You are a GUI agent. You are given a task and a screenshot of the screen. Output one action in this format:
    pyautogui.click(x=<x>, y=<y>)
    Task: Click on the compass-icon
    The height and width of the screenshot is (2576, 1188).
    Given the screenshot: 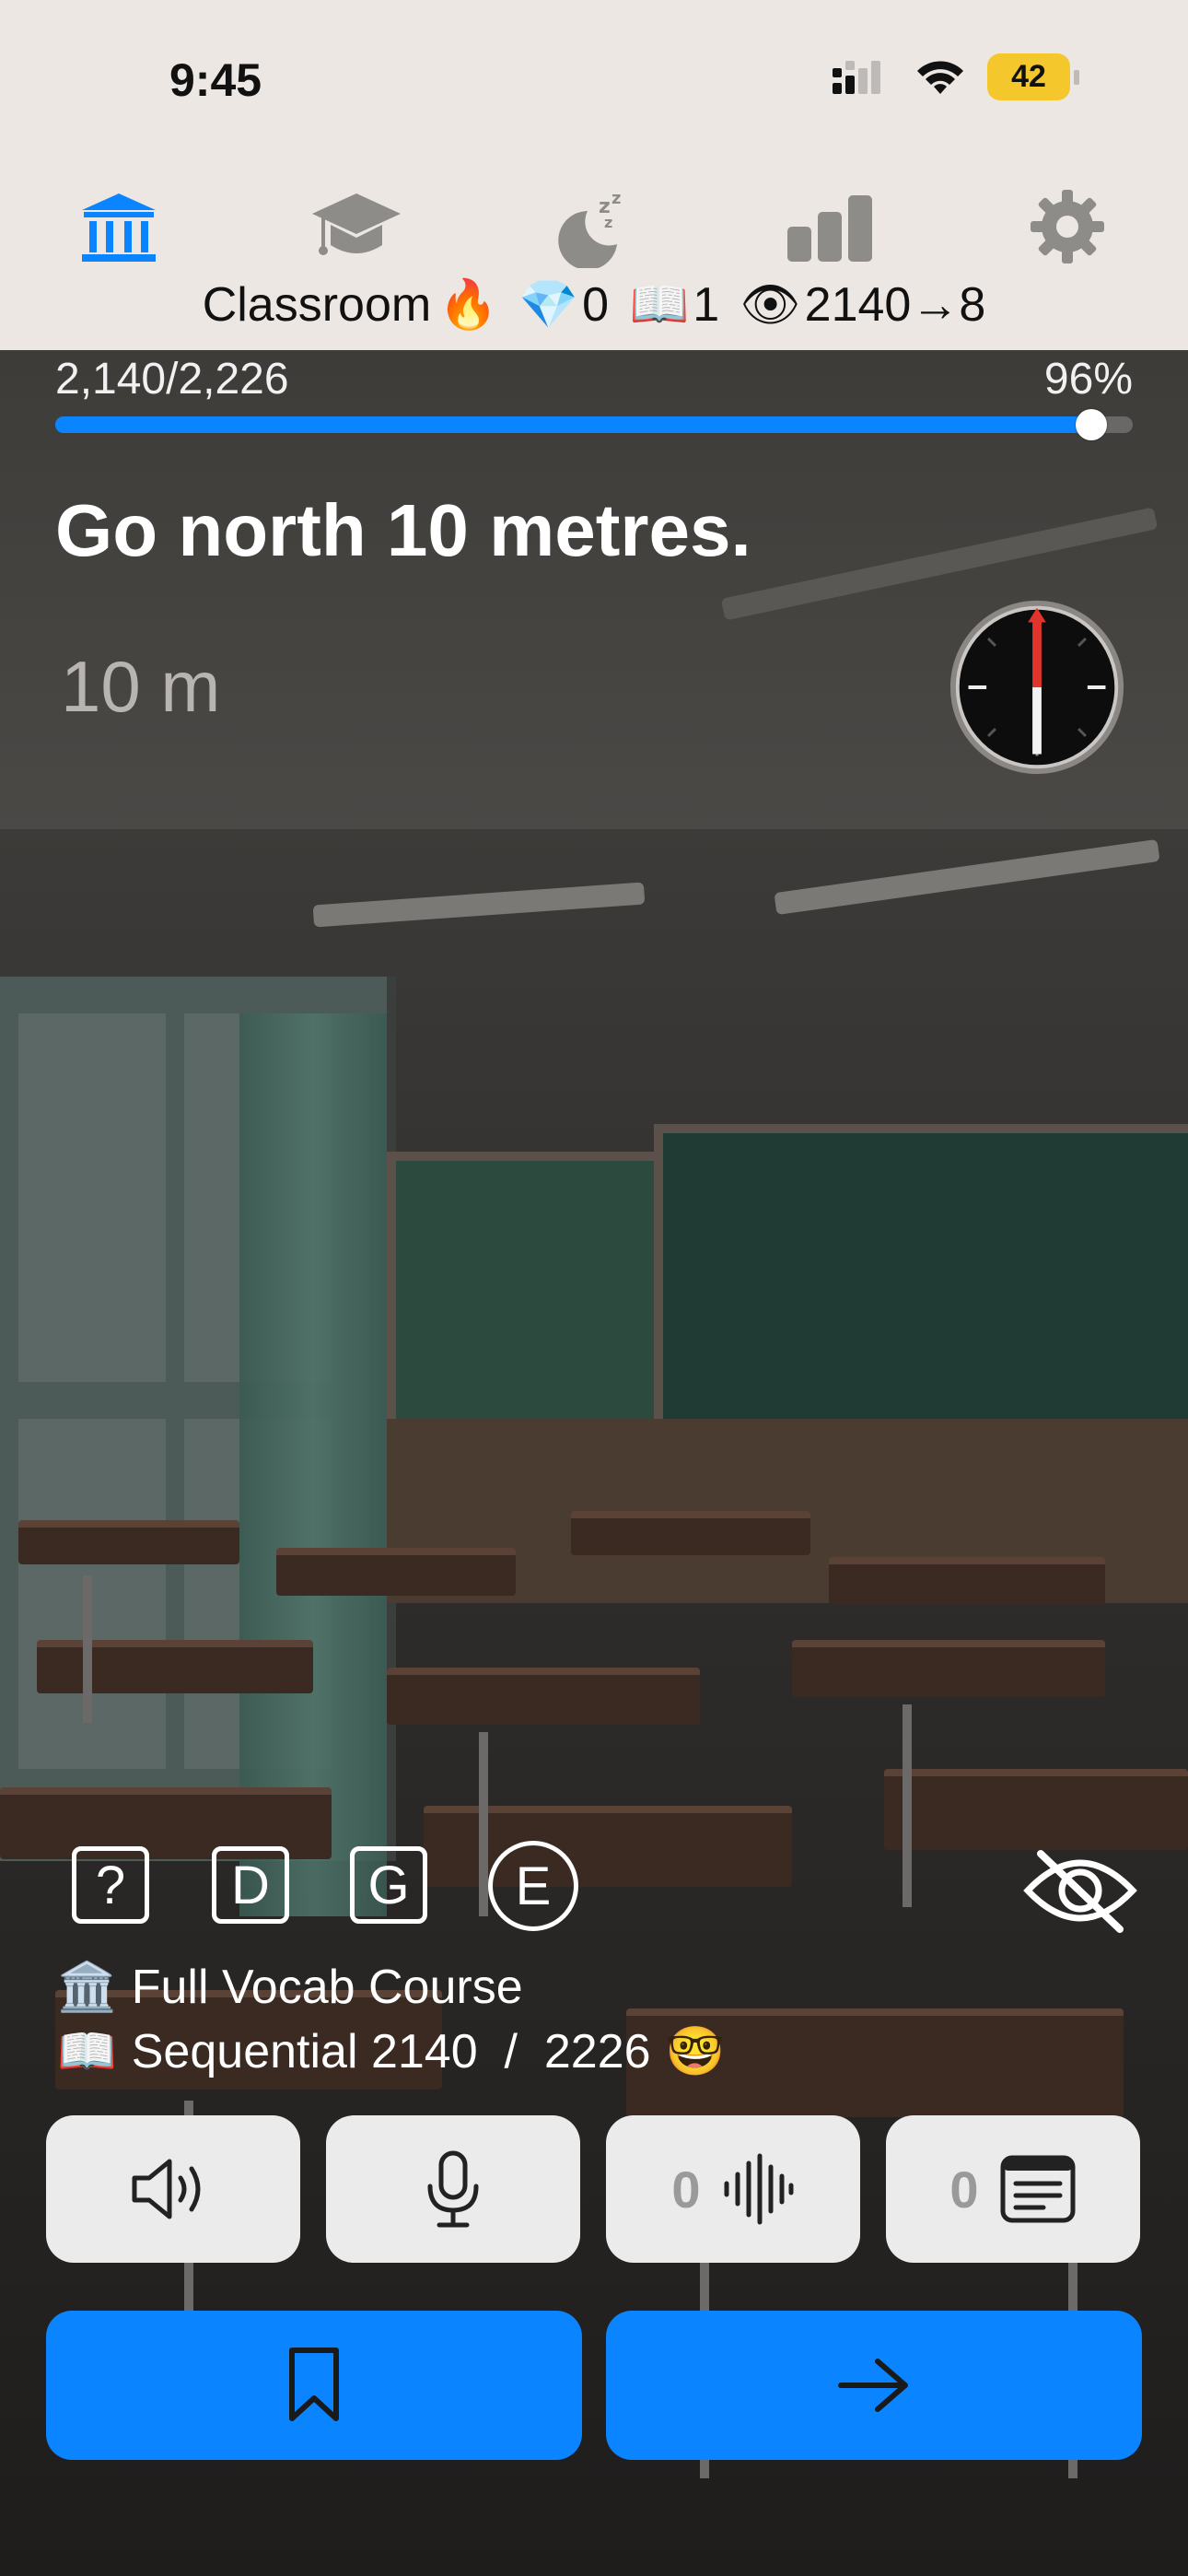 What is the action you would take?
    pyautogui.click(x=1037, y=687)
    